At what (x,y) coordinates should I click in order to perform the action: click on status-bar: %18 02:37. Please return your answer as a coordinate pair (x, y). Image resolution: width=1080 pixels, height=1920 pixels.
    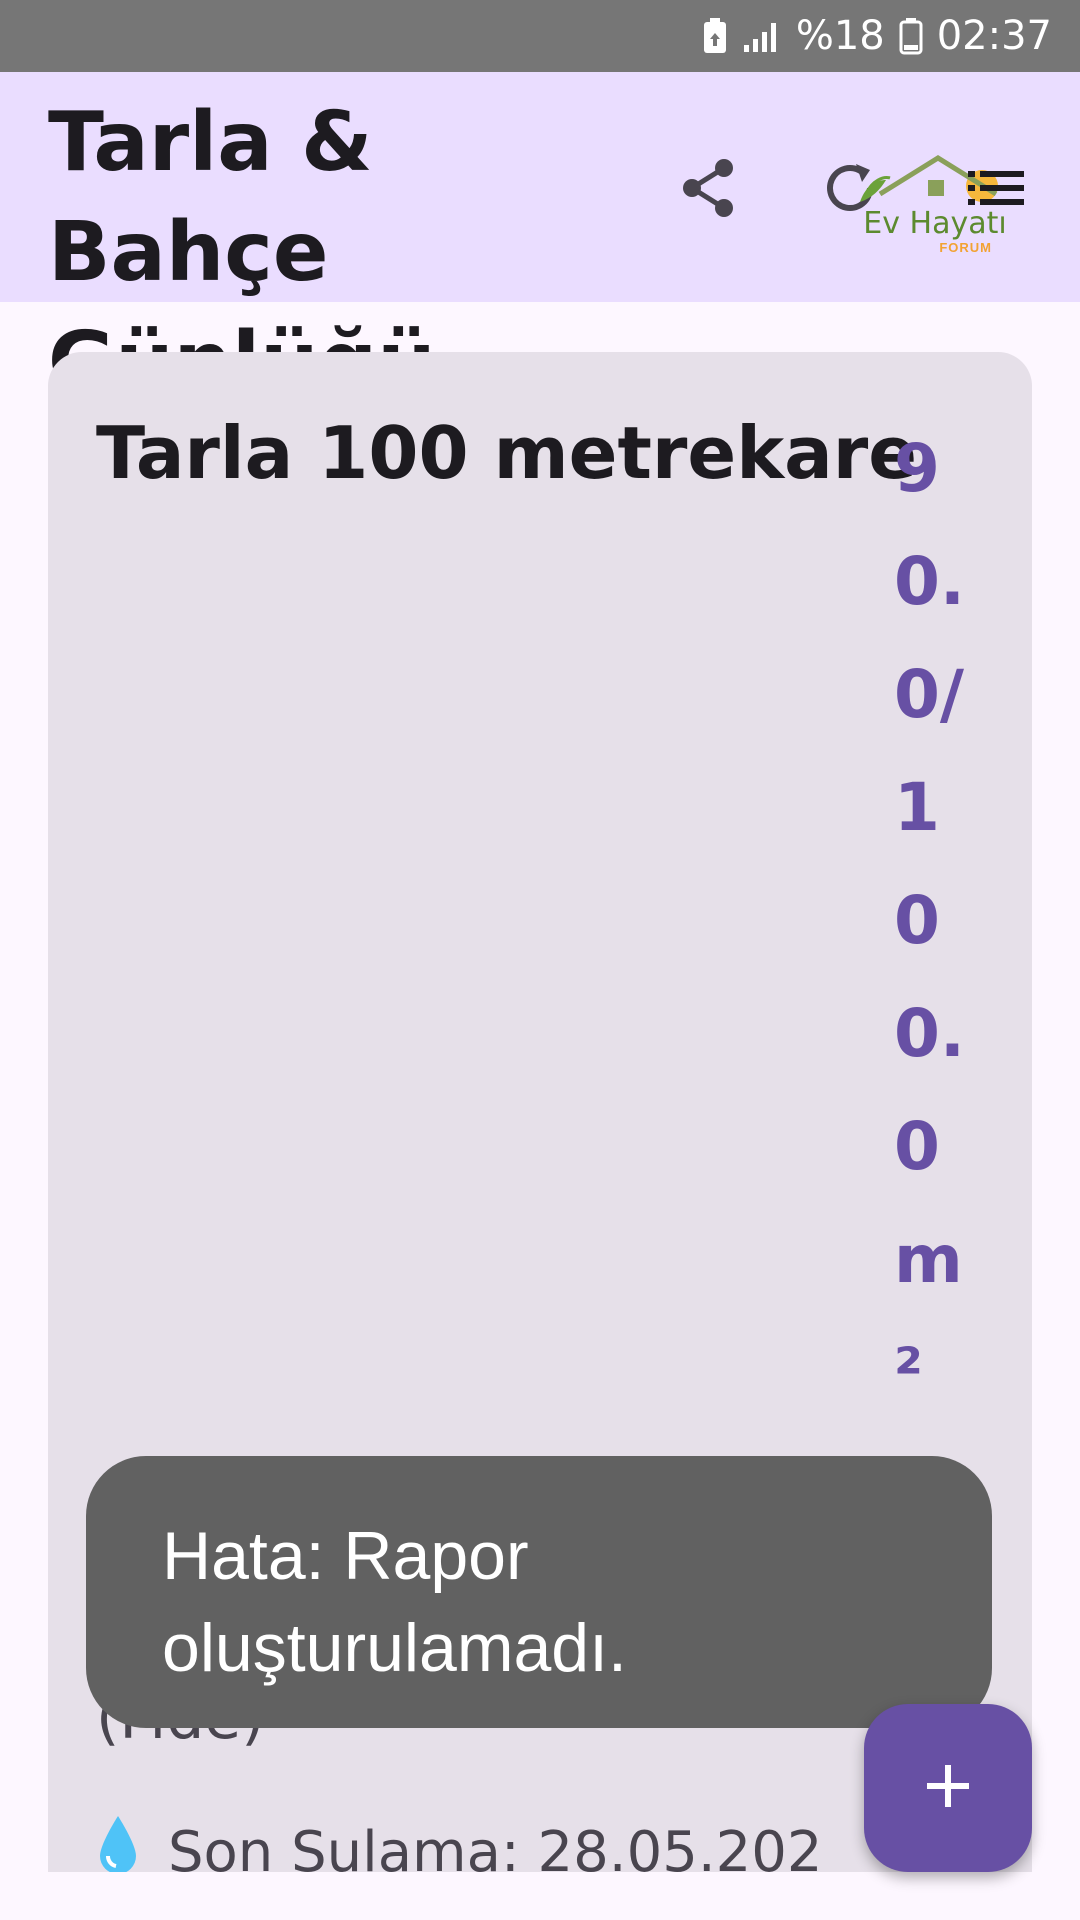
    Looking at the image, I should click on (540, 36).